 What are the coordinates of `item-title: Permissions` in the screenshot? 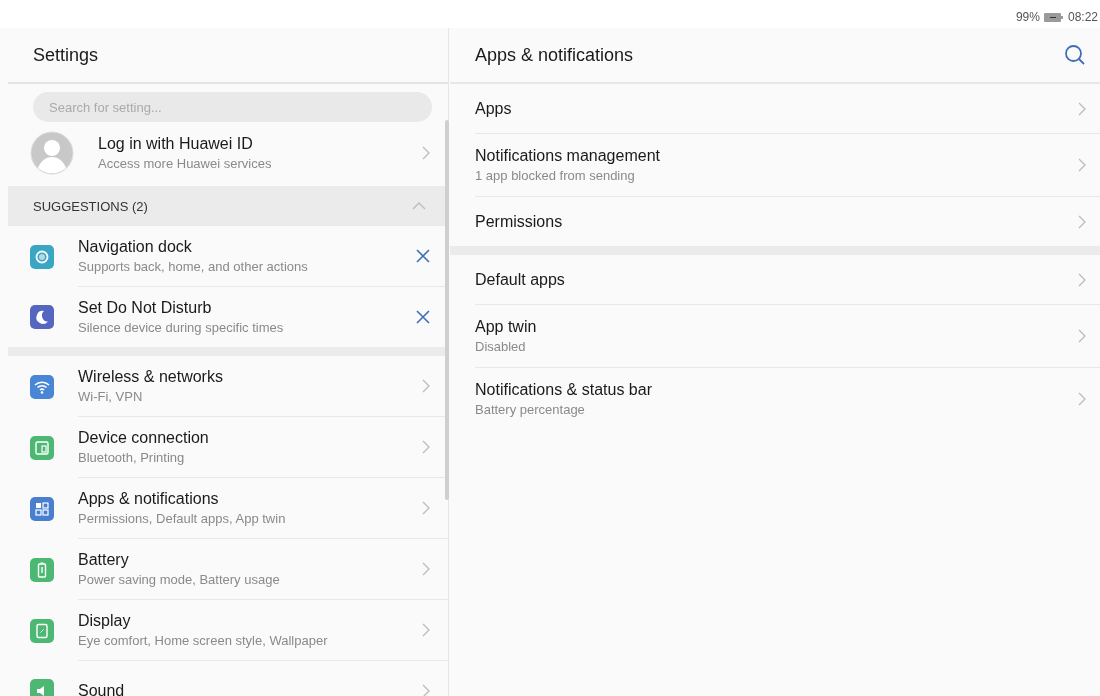 It's located at (519, 221).